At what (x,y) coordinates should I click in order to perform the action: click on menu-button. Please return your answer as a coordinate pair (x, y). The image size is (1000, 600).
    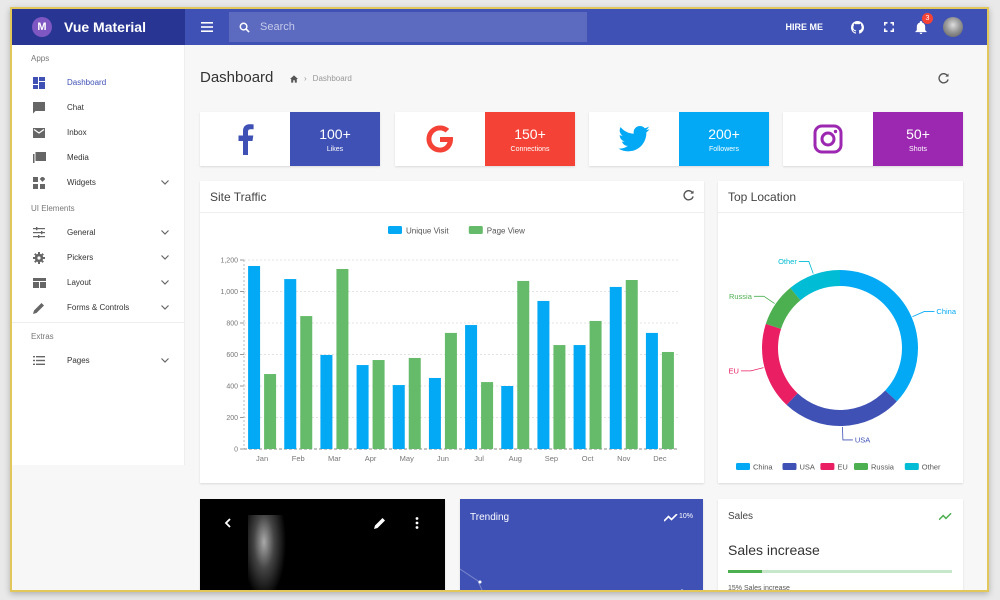
    Looking at the image, I should click on (207, 27).